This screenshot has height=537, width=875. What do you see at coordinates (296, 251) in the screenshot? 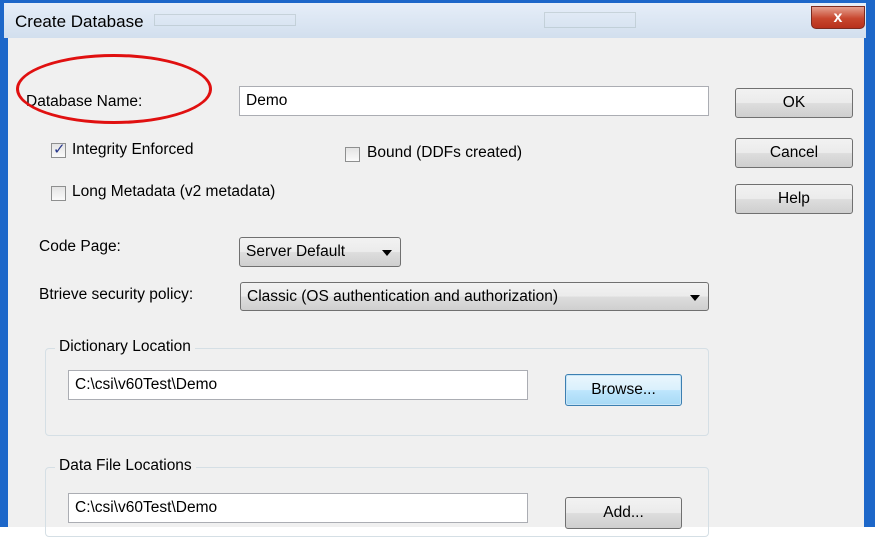
I see `code-page-value: Server Default` at bounding box center [296, 251].